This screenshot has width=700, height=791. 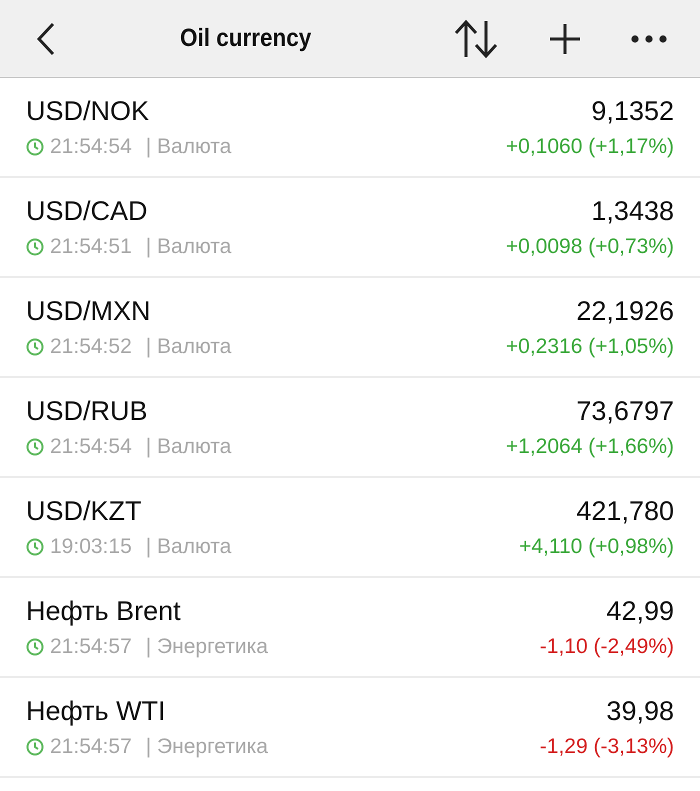 What do you see at coordinates (476, 38) in the screenshot?
I see `sort-icon` at bounding box center [476, 38].